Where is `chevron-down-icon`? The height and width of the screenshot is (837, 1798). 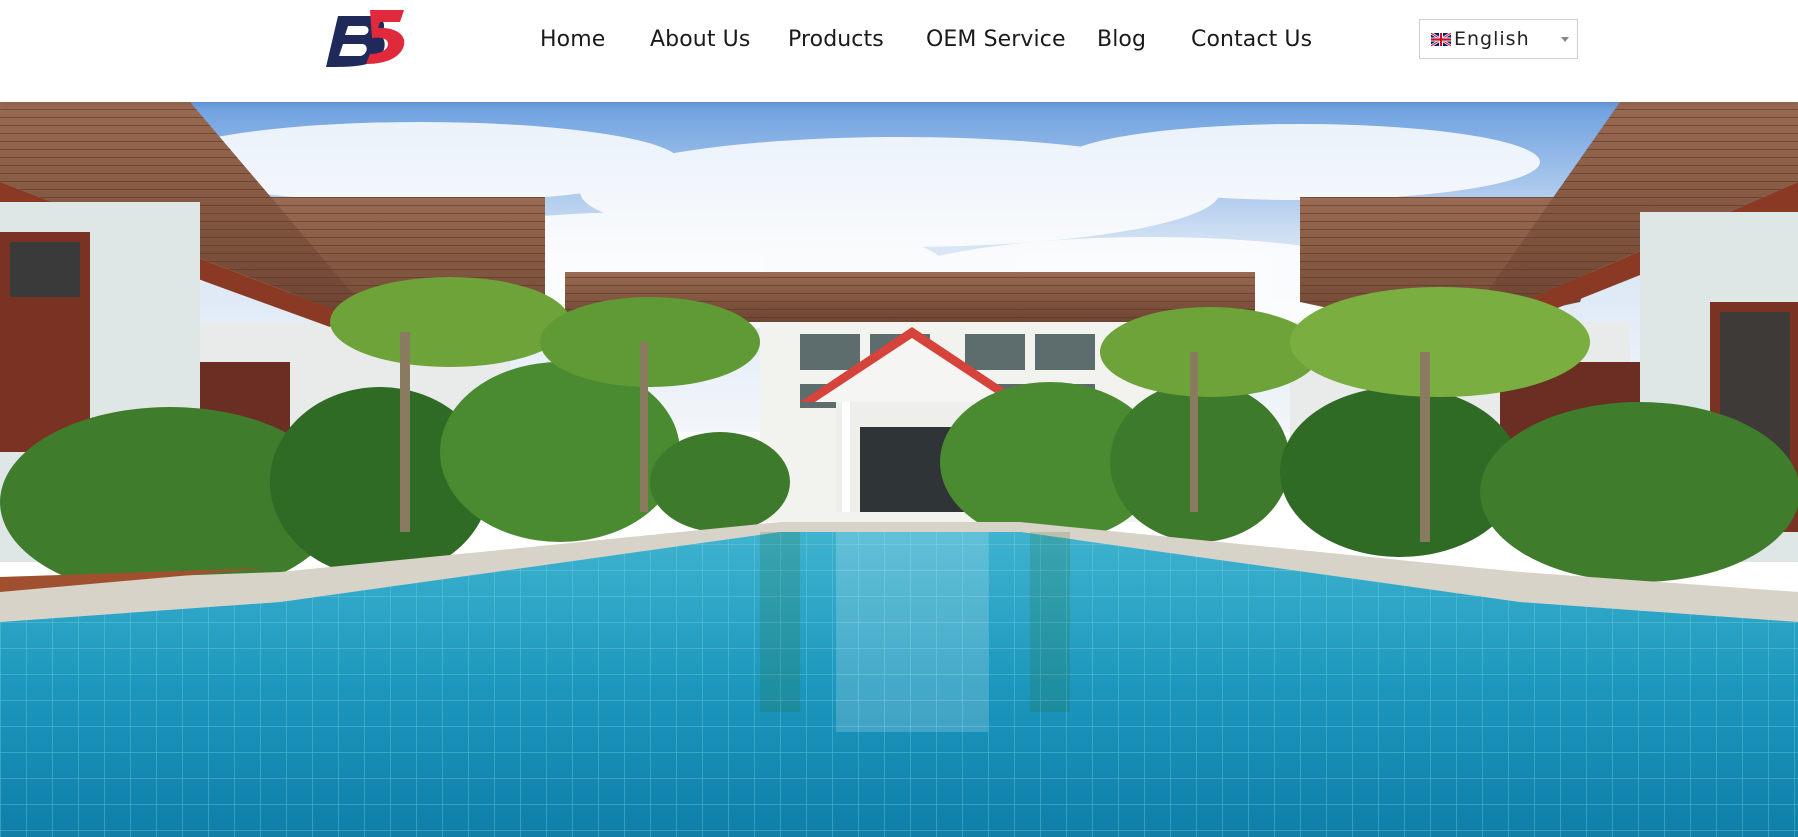
chevron-down-icon is located at coordinates (1565, 39).